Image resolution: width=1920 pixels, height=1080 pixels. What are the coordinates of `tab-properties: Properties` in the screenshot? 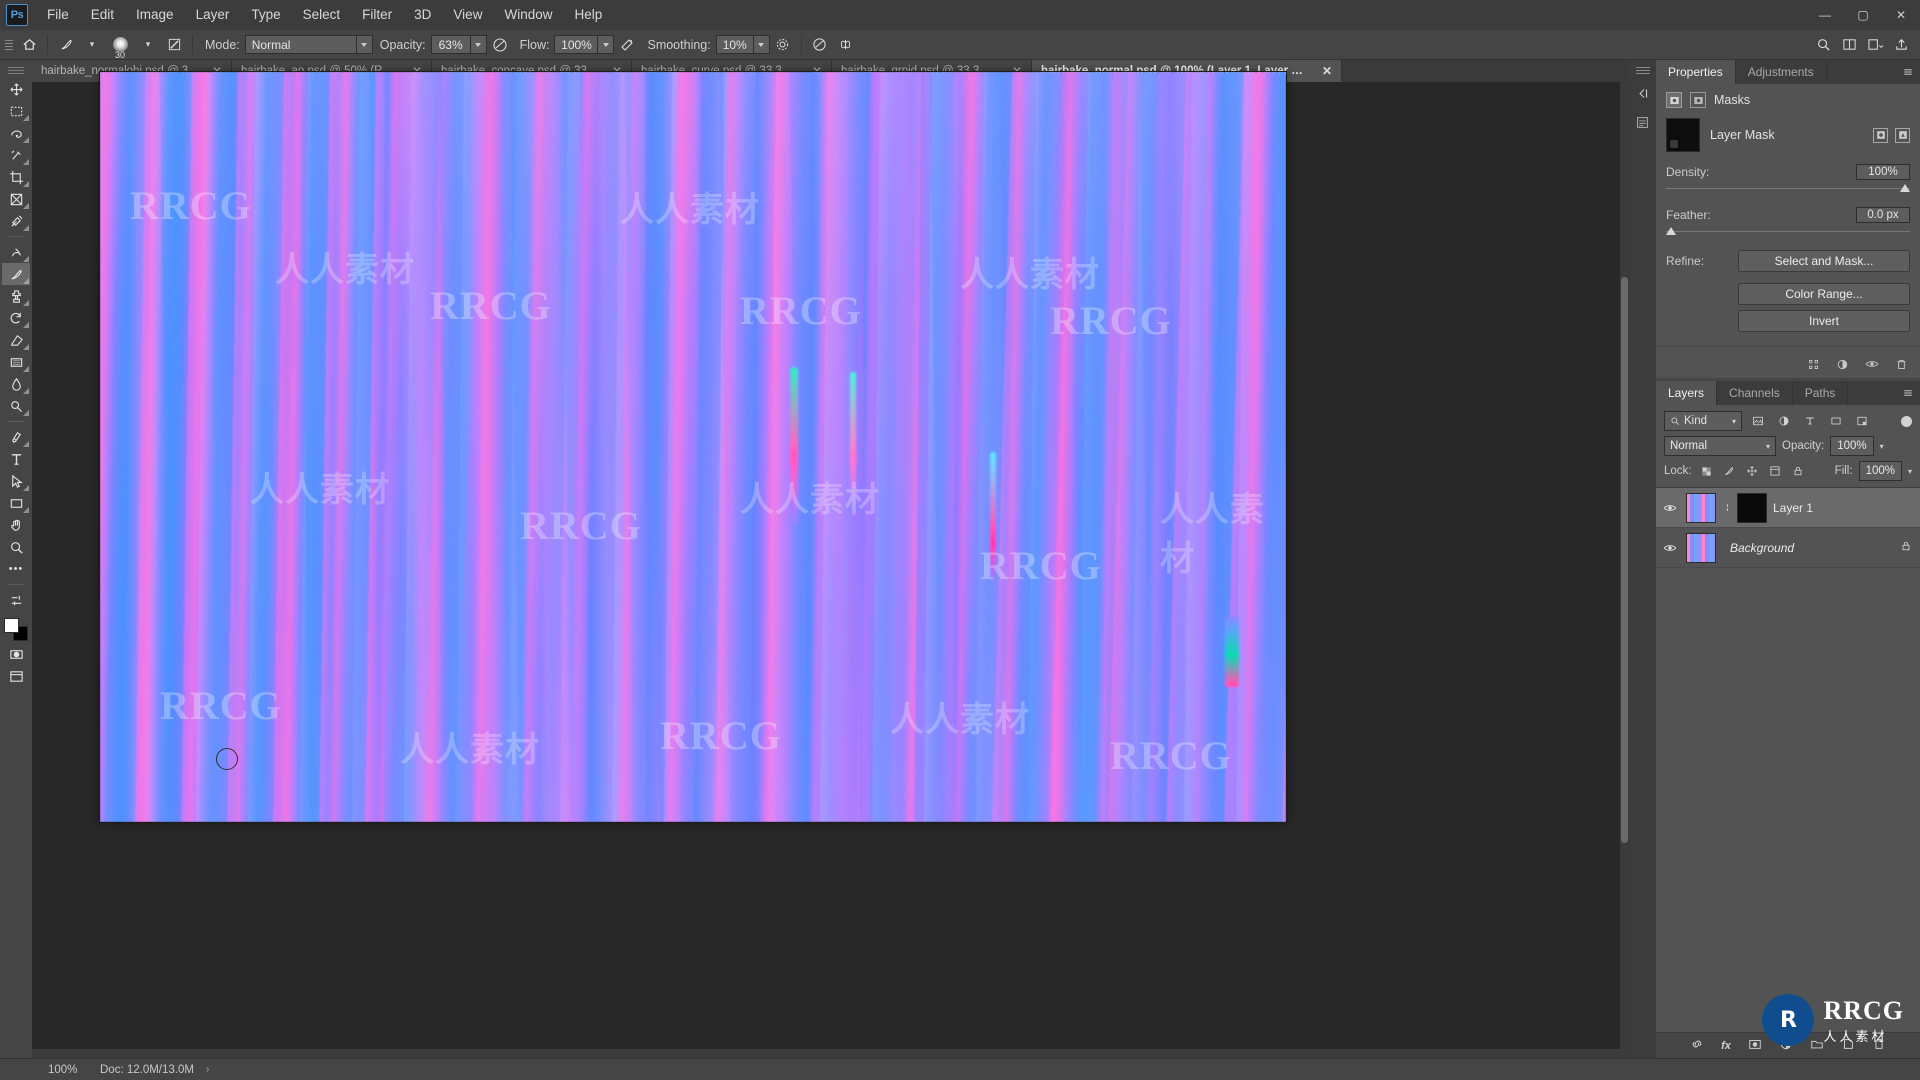 It's located at (1696, 72).